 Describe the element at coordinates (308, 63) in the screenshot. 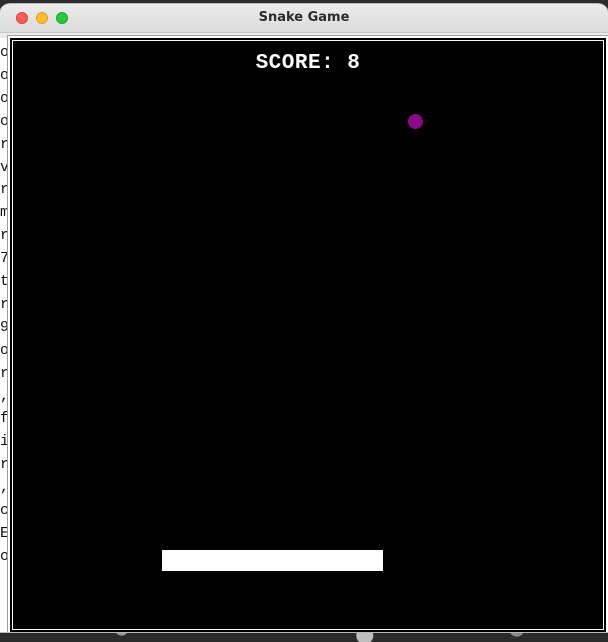

I see `score-display: SCORE: 8` at that location.